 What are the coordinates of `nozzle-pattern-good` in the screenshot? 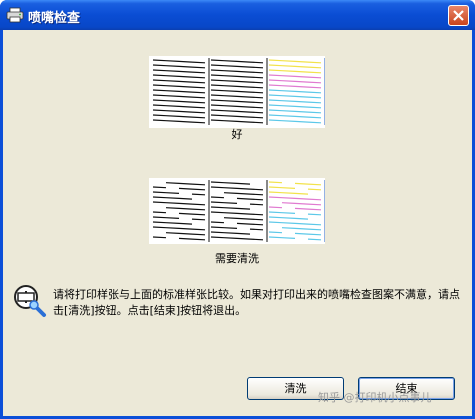 It's located at (237, 92).